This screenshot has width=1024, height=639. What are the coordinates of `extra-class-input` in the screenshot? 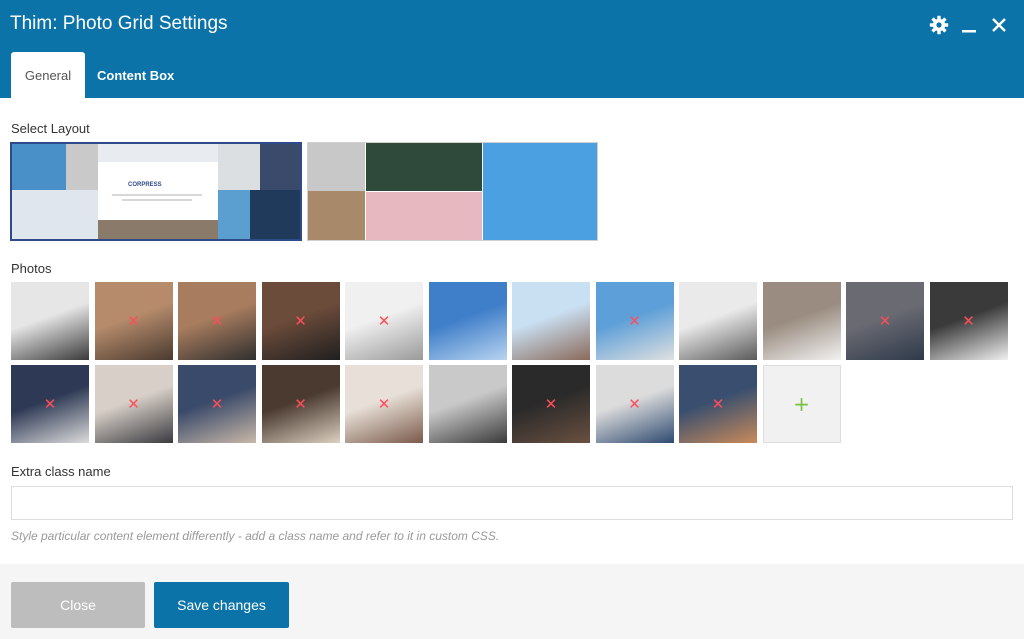 It's located at (512, 503).